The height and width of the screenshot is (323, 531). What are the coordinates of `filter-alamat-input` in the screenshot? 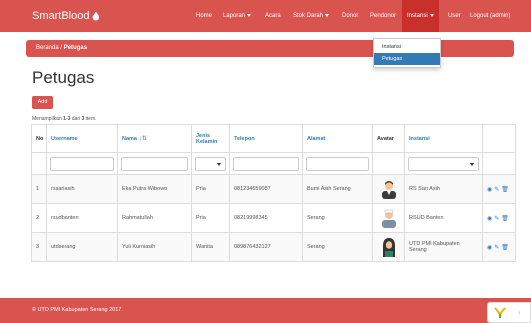 It's located at (337, 163).